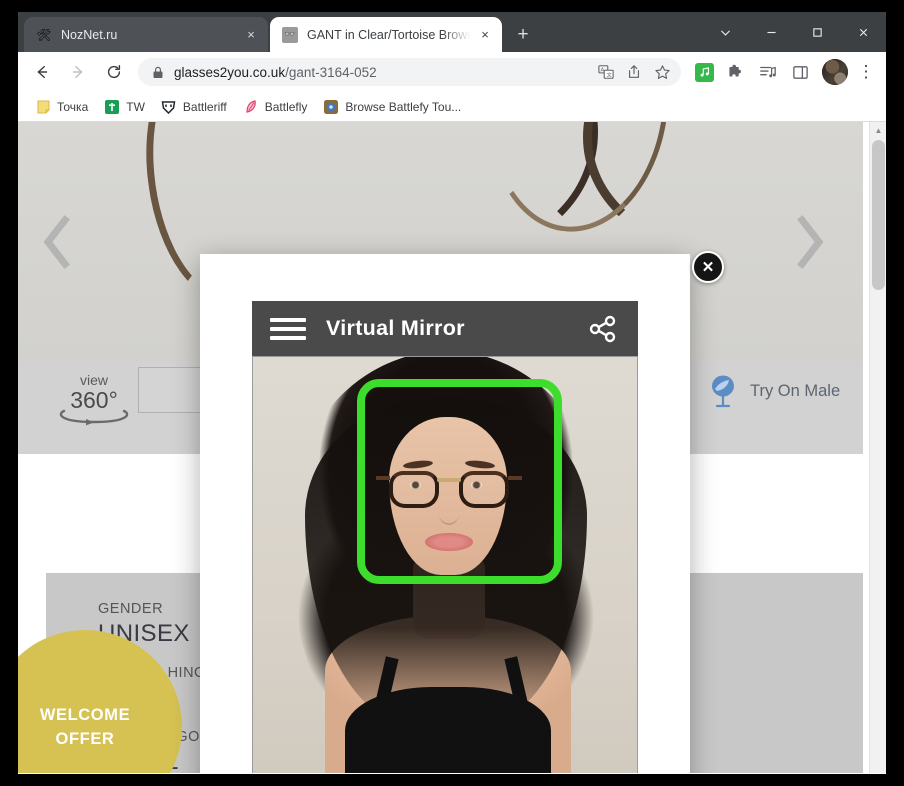  What do you see at coordinates (44, 34) in the screenshot?
I see `tools-icon: 🛠` at bounding box center [44, 34].